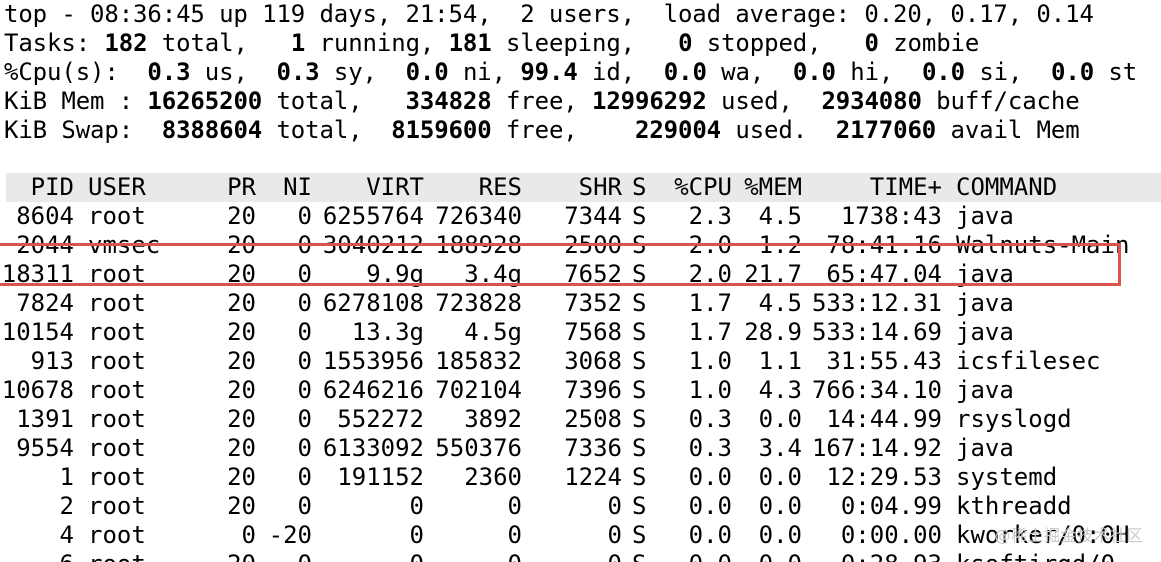  I want to click on column-header-cpu: %CPU, so click(703, 187).